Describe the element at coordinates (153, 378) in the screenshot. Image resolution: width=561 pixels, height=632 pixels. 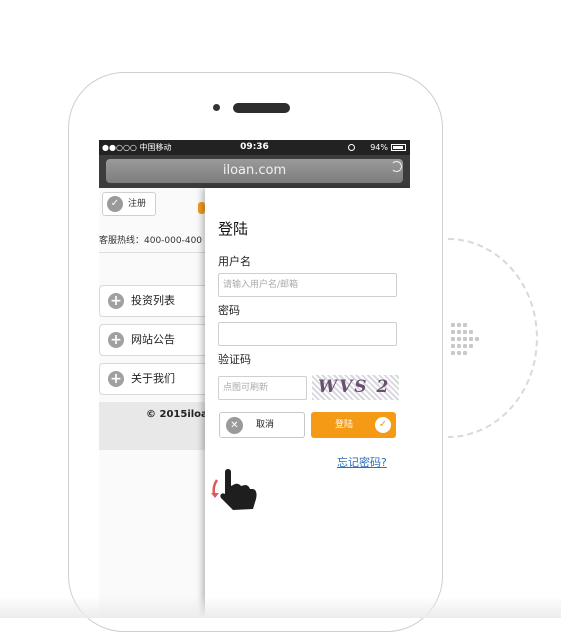
I see `menu-item-label: 关于我们` at that location.